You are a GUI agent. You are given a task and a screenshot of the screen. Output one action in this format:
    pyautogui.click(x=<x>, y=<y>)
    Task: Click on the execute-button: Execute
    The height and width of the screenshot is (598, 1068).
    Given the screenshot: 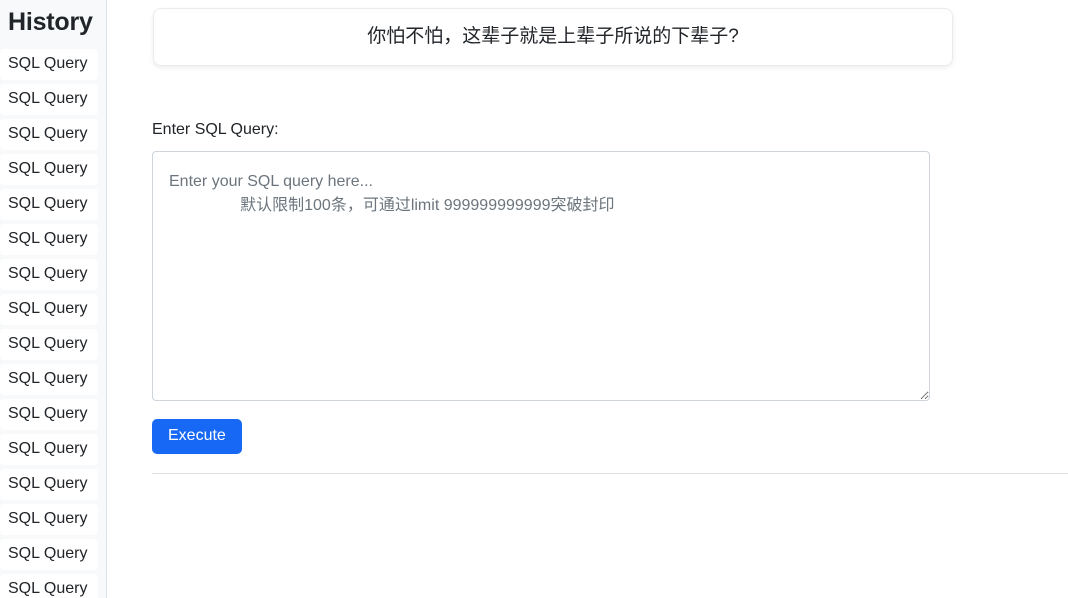 What is the action you would take?
    pyautogui.click(x=197, y=436)
    